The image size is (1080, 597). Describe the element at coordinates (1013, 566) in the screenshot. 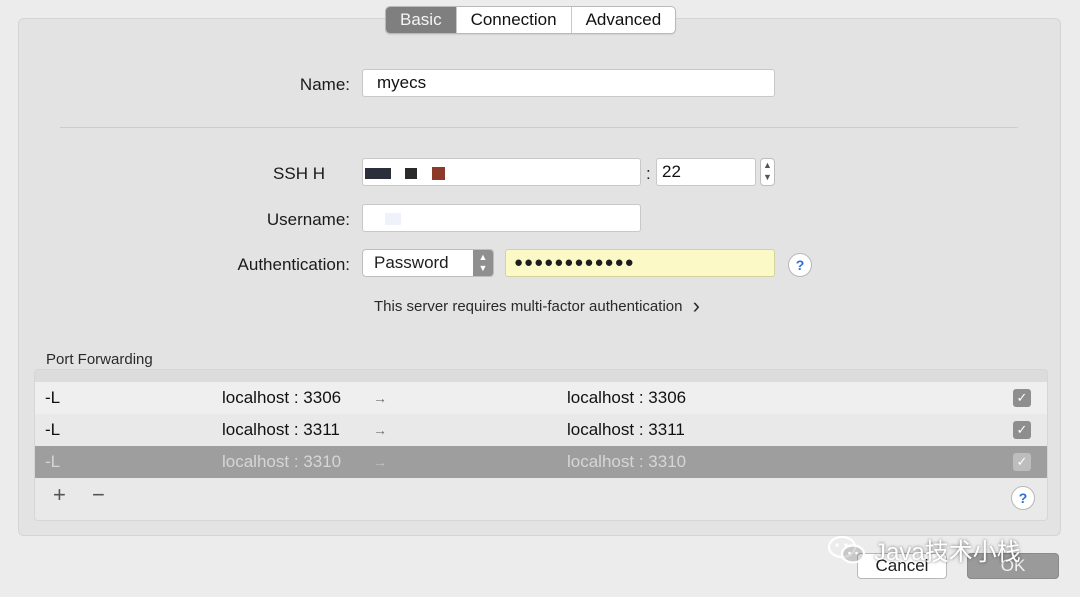

I see `ok-button: OK` at that location.